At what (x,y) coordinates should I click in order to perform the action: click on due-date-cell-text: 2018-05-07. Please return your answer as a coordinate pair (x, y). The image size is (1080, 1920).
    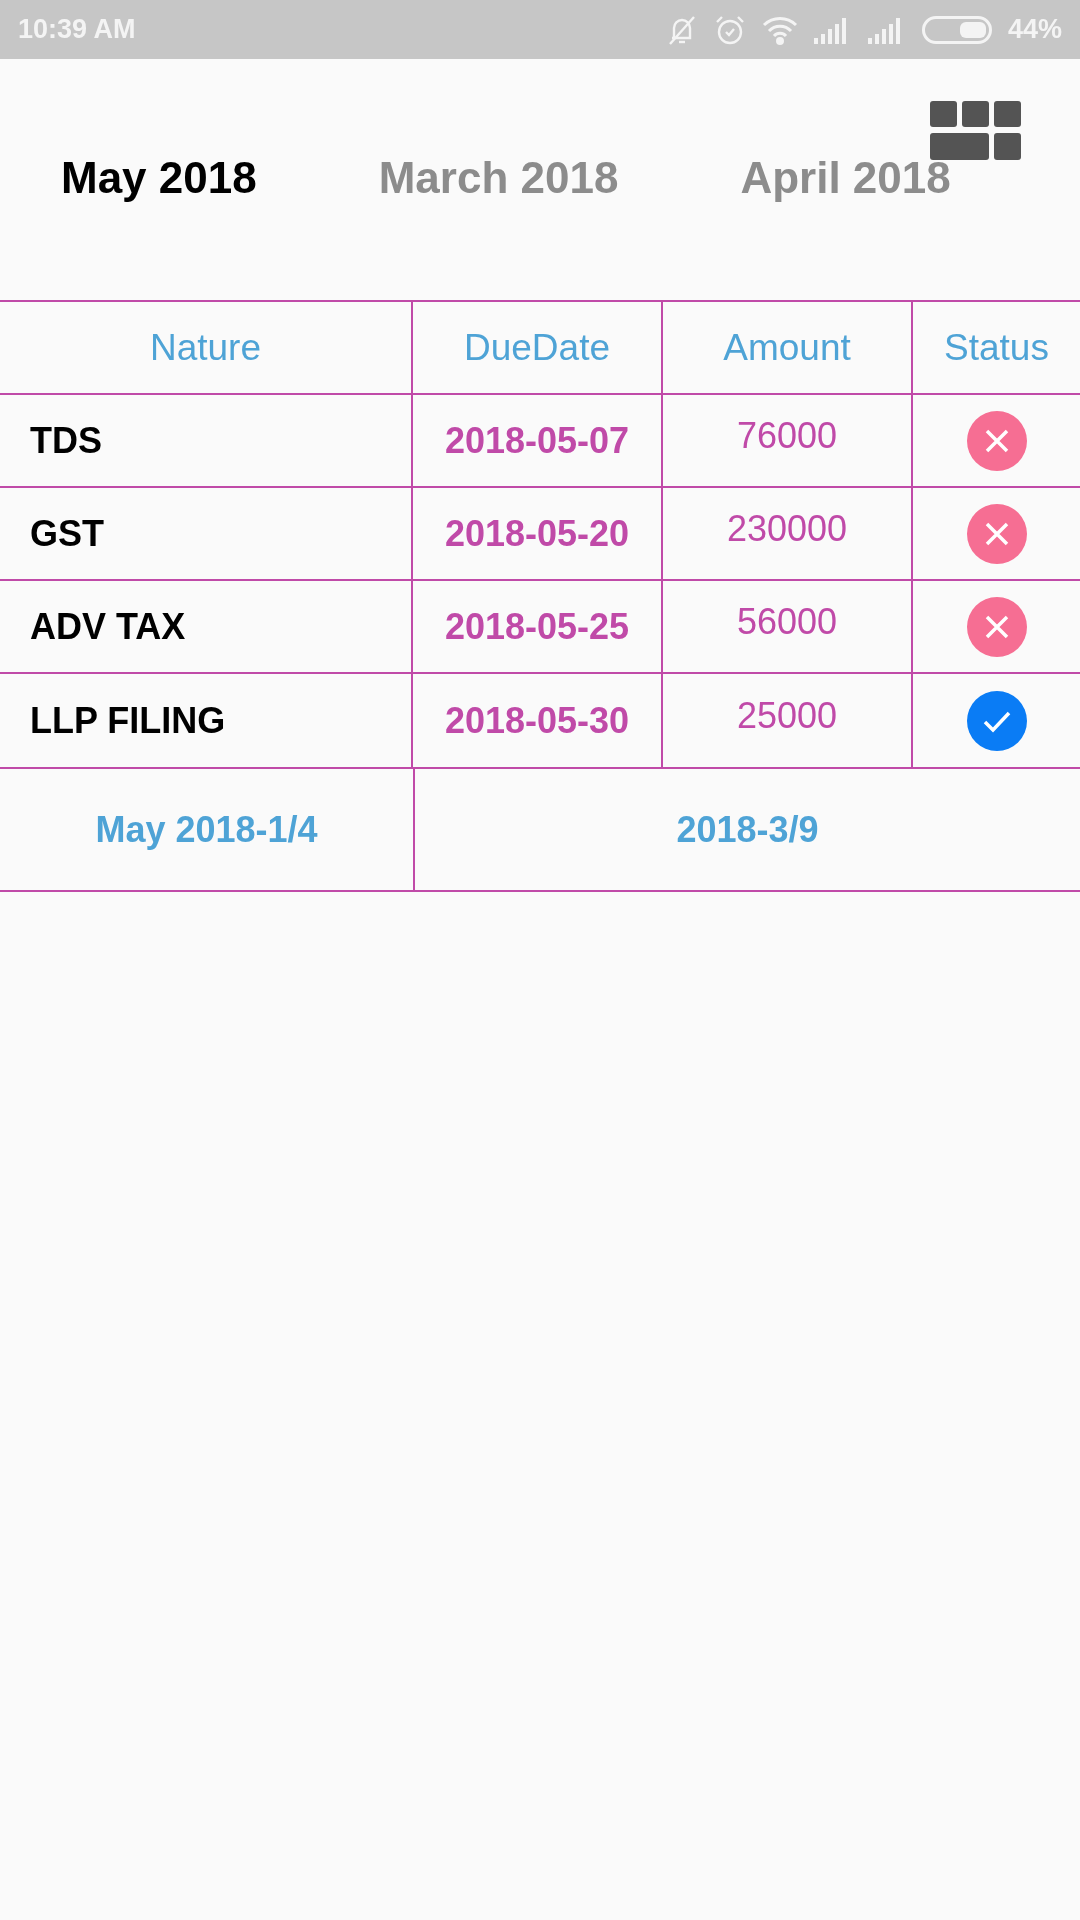
    Looking at the image, I should click on (537, 440).